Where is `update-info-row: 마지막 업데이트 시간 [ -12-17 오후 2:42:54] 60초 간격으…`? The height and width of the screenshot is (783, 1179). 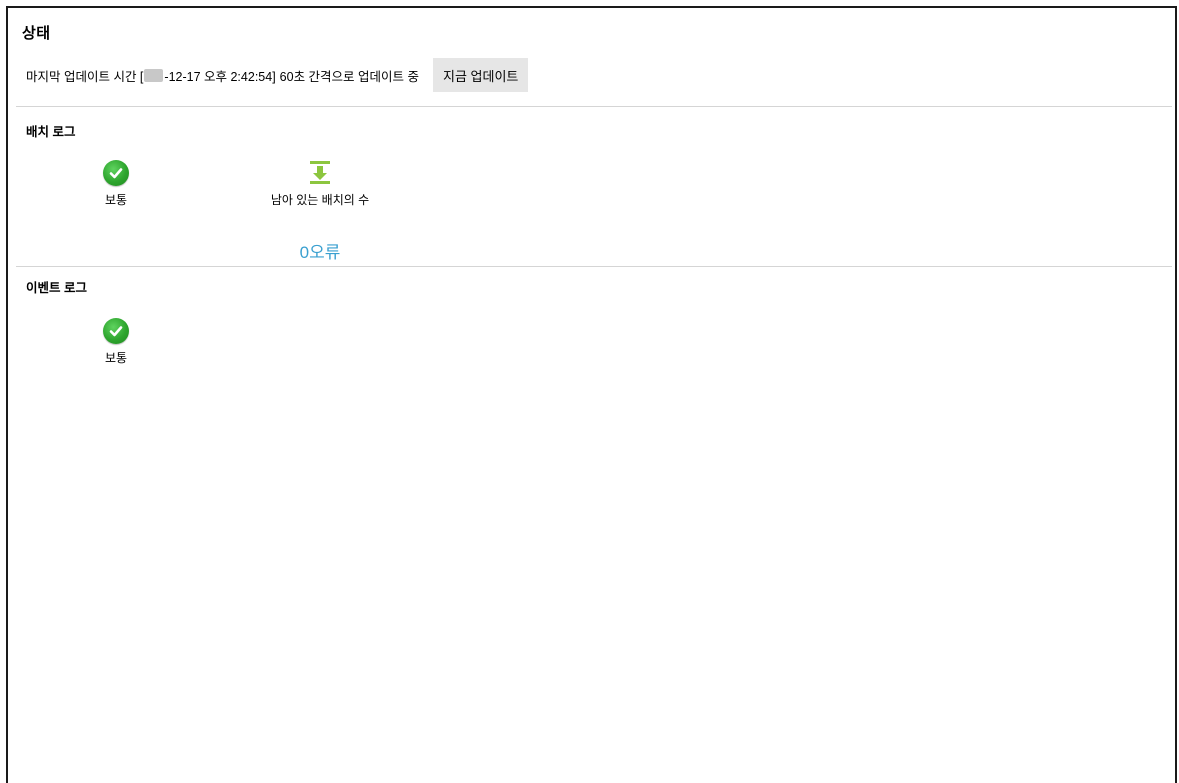 update-info-row: 마지막 업데이트 시간 [ -12-17 오후 2:42:54] 60초 간격으… is located at coordinates (277, 75).